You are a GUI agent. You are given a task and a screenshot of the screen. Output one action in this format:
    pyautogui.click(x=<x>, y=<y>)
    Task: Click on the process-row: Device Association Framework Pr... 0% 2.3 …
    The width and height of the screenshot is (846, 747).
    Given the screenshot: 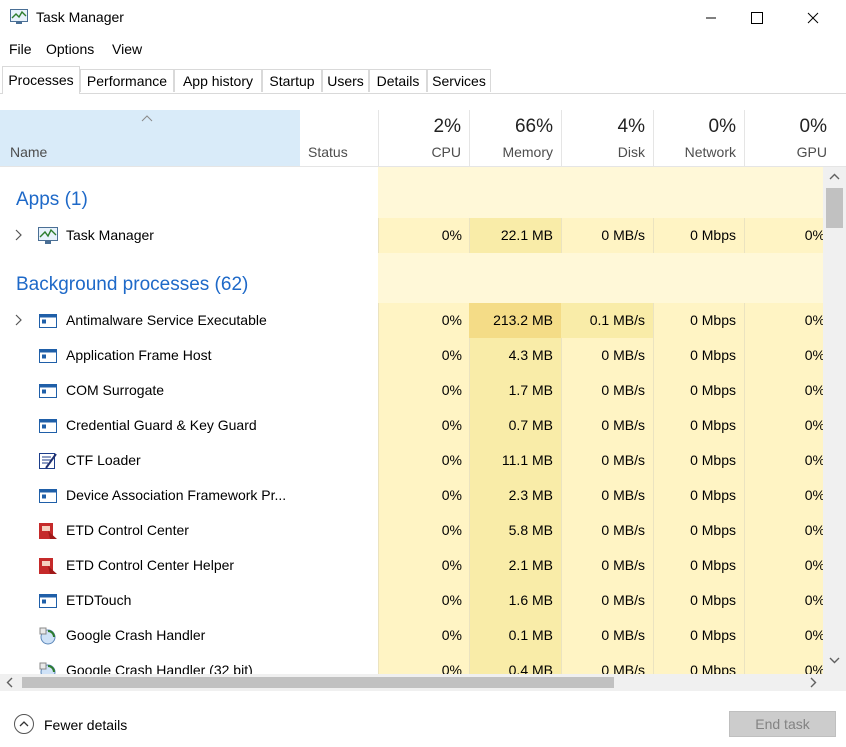 What is the action you would take?
    pyautogui.click(x=411, y=495)
    